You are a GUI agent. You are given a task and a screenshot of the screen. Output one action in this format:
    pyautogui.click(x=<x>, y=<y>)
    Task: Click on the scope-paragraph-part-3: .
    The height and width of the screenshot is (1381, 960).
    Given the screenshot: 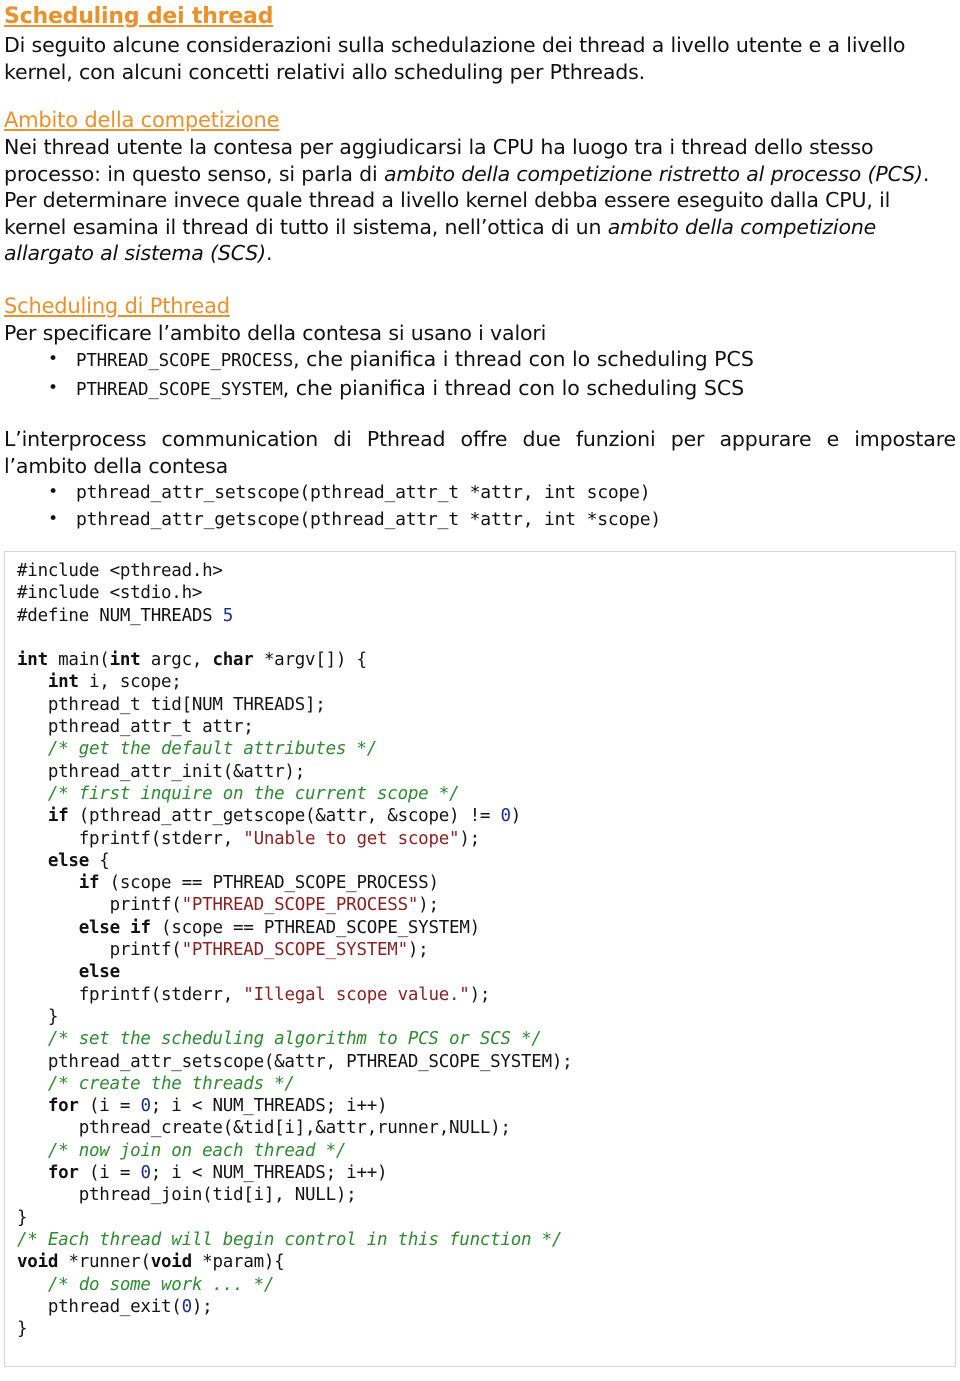 What is the action you would take?
    pyautogui.click(x=269, y=253)
    